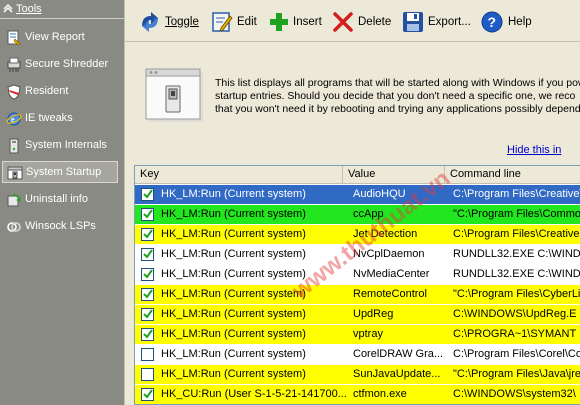 Image resolution: width=580 pixels, height=405 pixels. I want to click on cell-command-line: "C:\Program Files\Java\jre, so click(516, 374).